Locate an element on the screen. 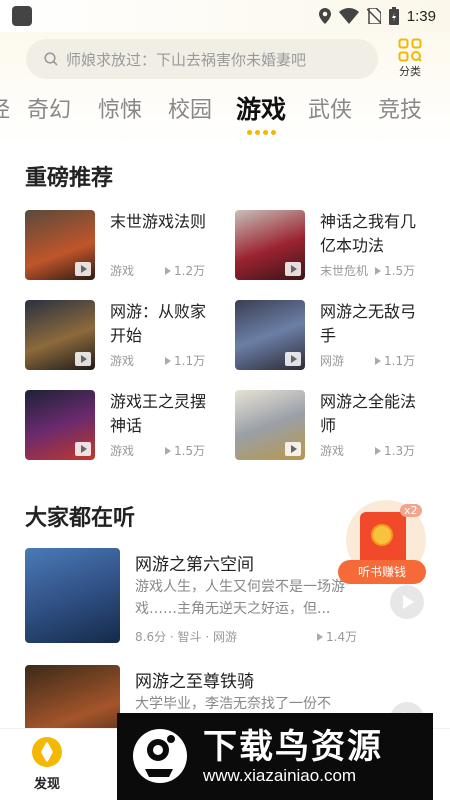 The image size is (450, 800). book-genre: 末世危机 is located at coordinates (344, 271).